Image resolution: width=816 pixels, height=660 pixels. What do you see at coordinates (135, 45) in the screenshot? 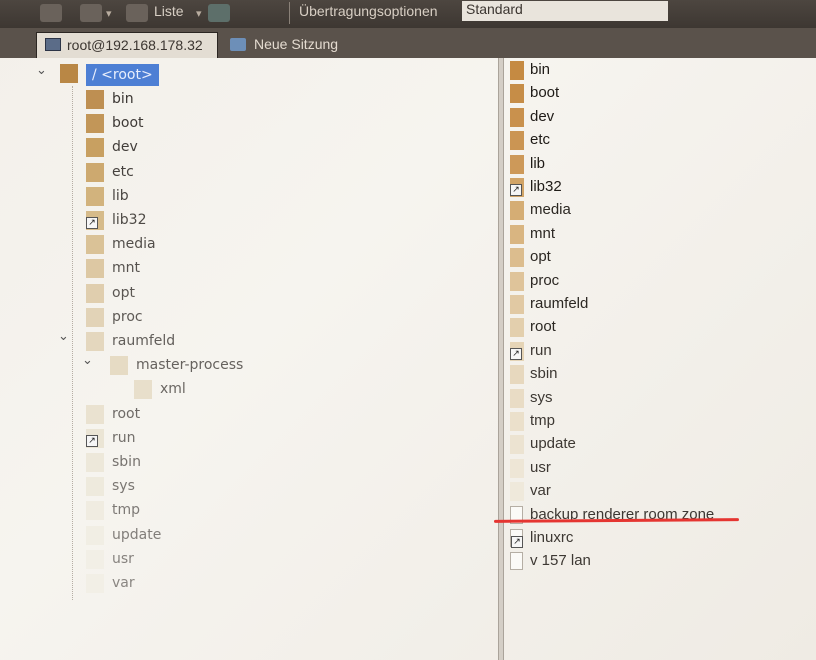
I see `tab-session-label: root@192.168.178.32` at bounding box center [135, 45].